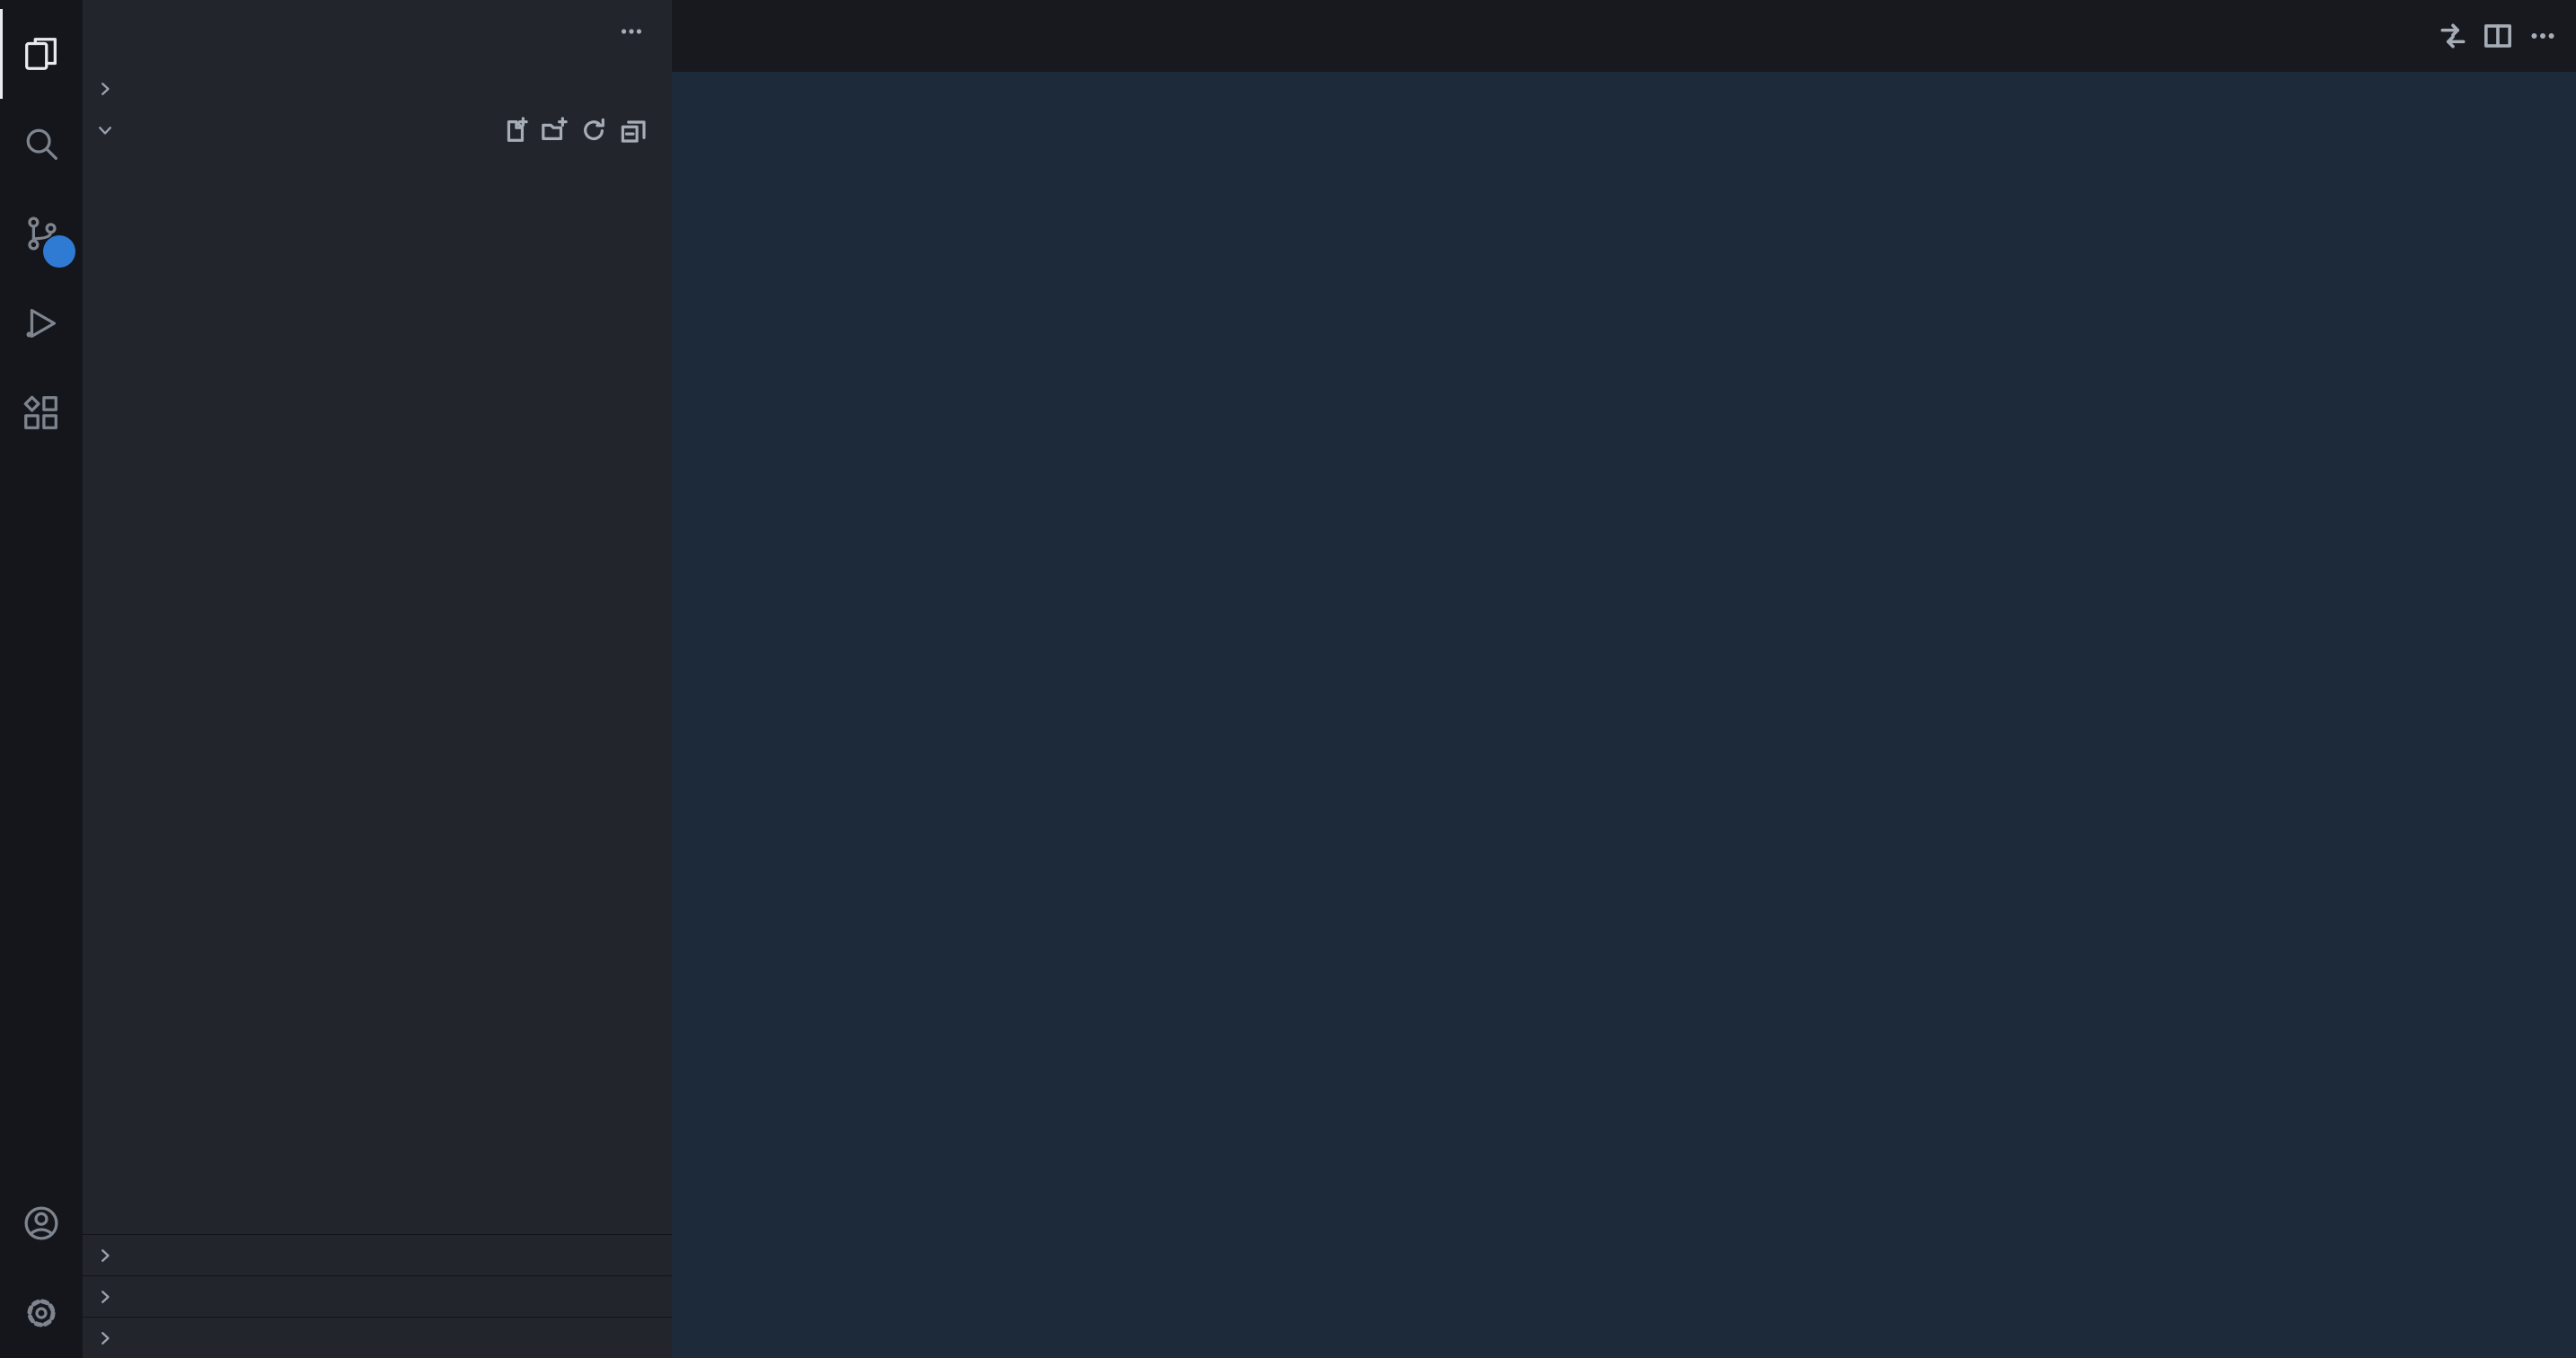  Describe the element at coordinates (41, 233) in the screenshot. I see `source-control-icon` at that location.